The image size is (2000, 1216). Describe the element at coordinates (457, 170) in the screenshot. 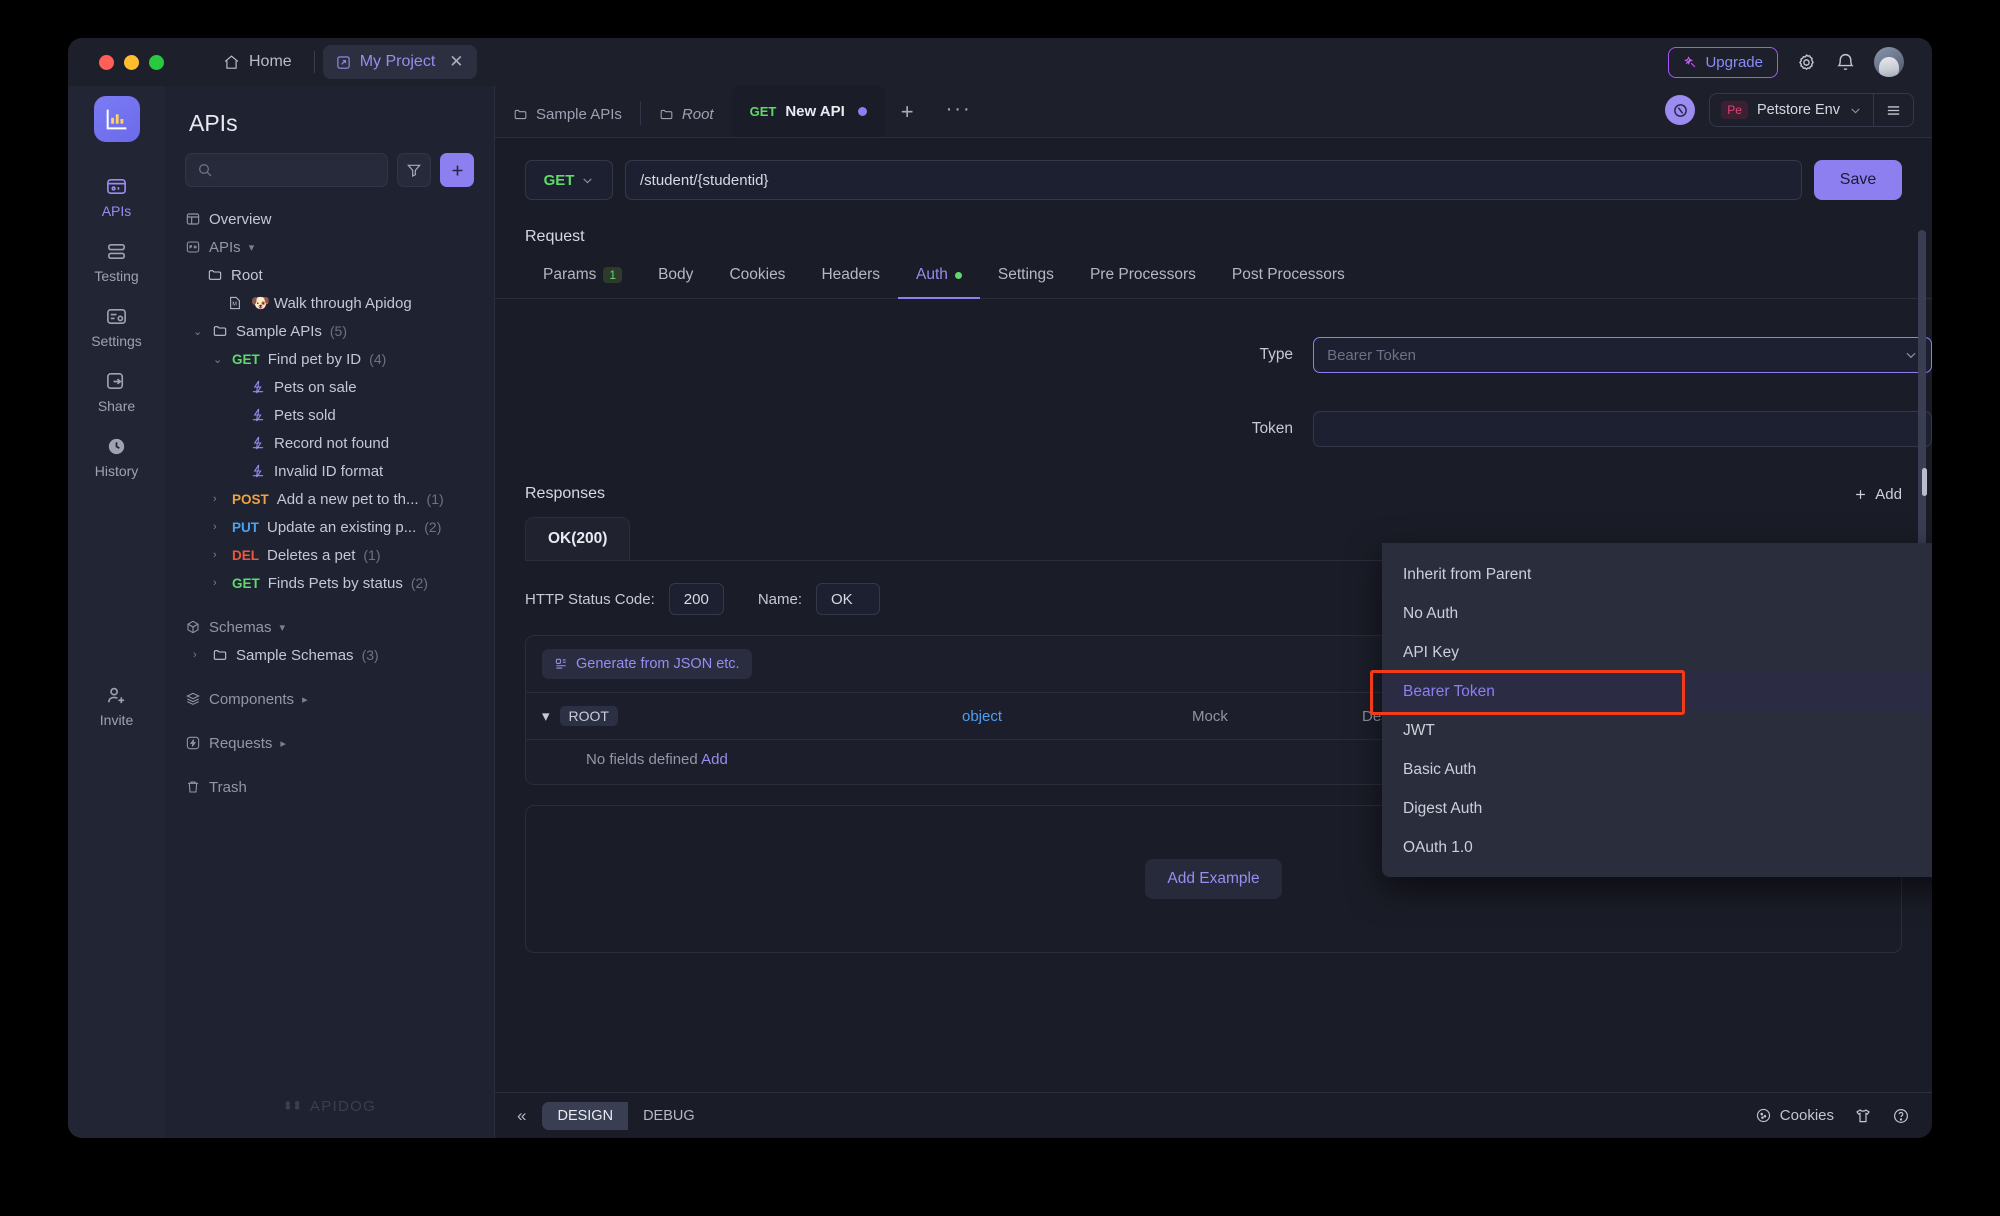

I see `add-api-button` at that location.